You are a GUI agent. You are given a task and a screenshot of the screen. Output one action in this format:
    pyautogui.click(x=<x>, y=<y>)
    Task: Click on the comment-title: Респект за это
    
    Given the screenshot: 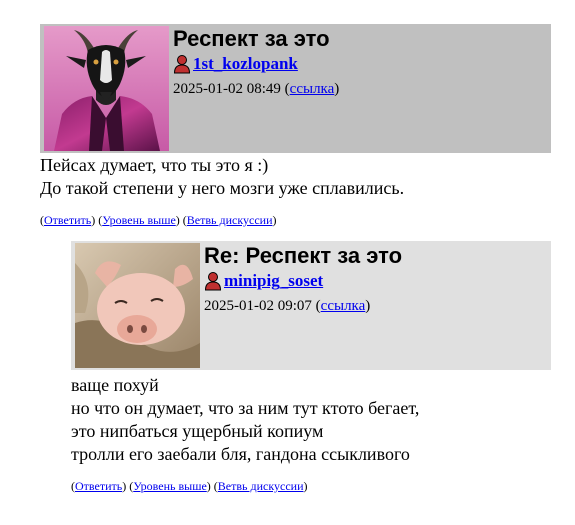 What is the action you would take?
    pyautogui.click(x=251, y=38)
    